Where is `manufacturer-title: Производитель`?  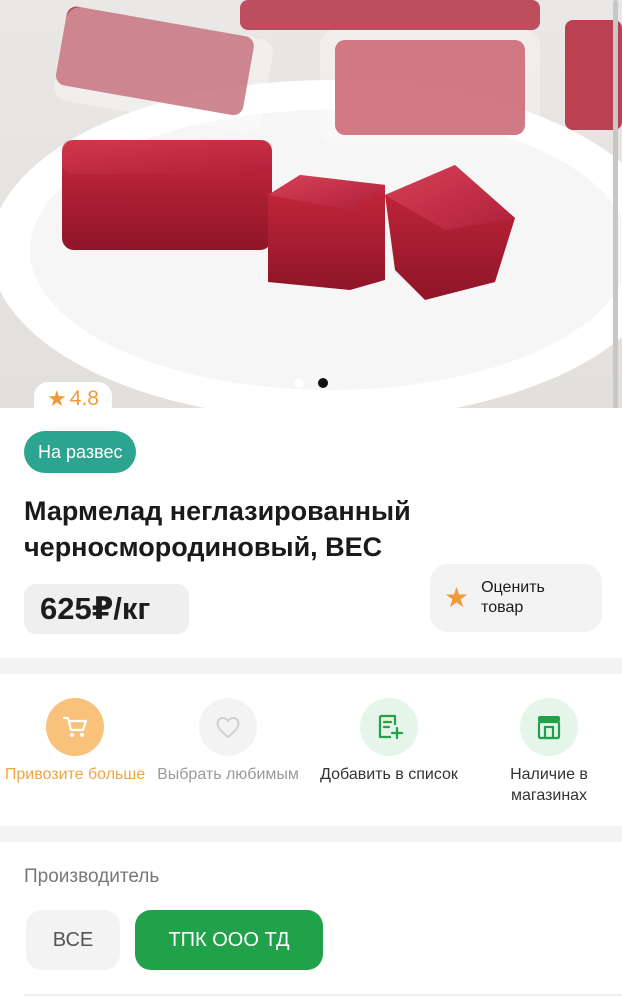
manufacturer-title: Производитель is located at coordinates (92, 876).